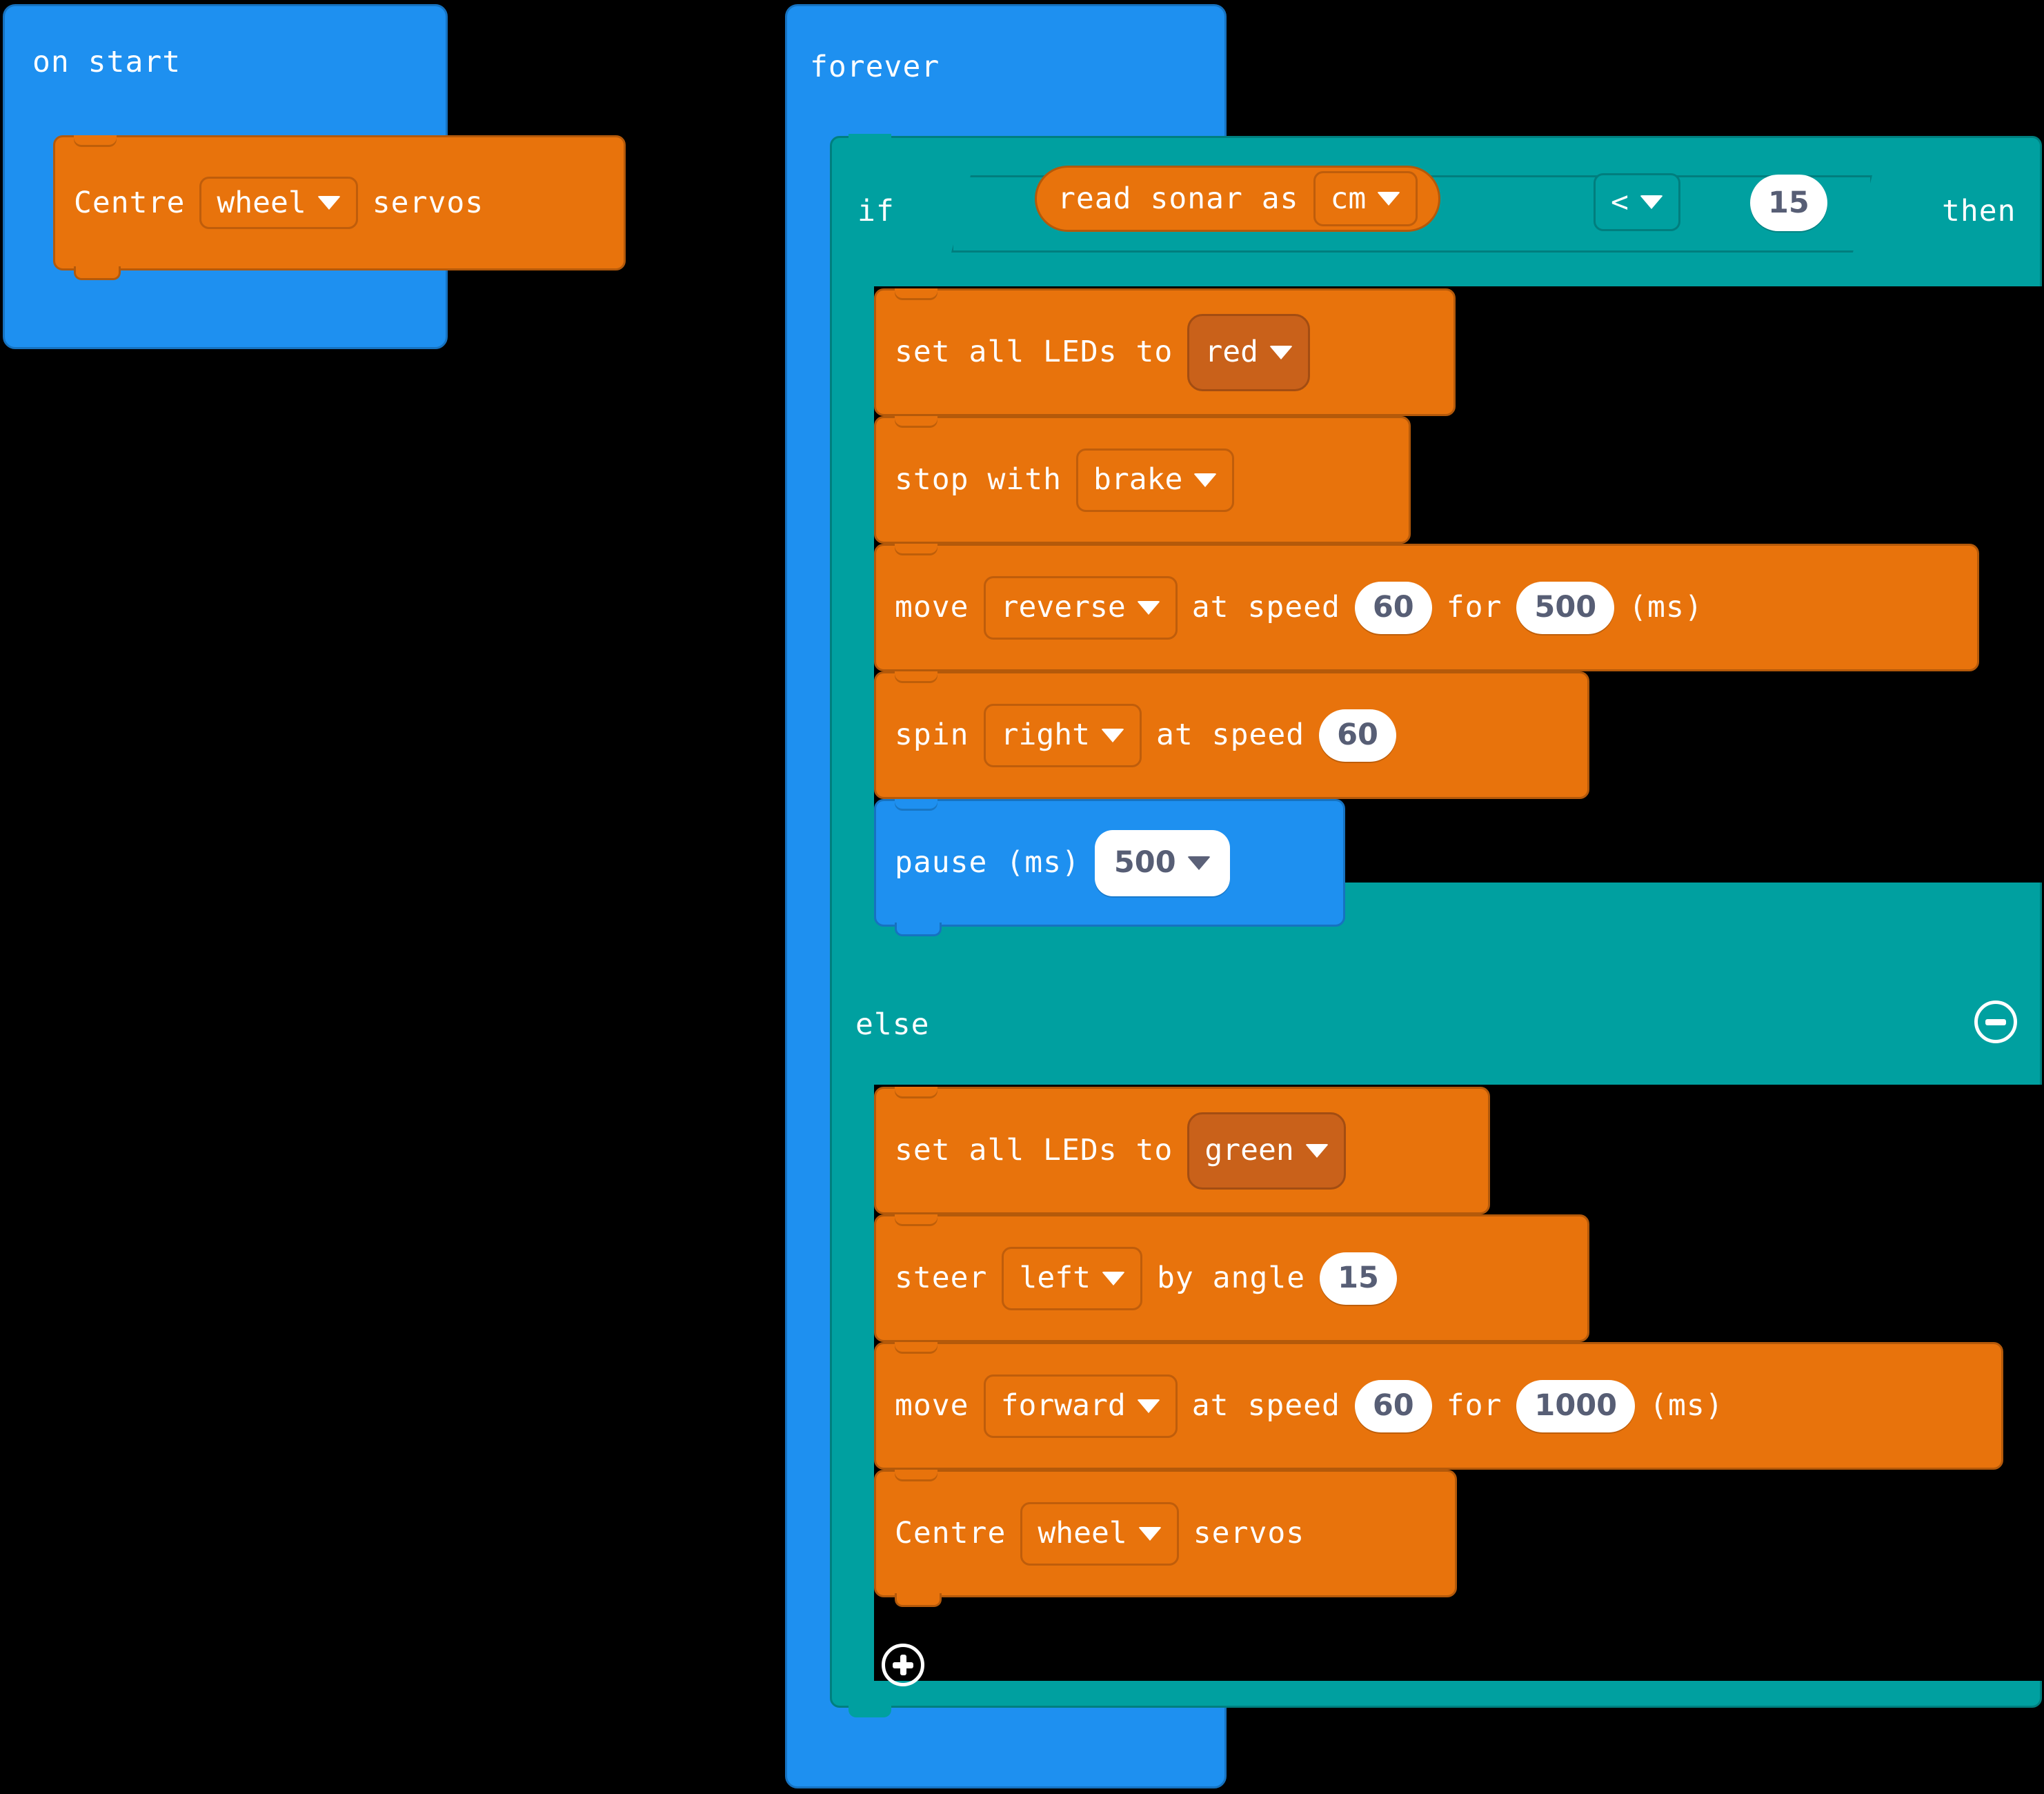 The height and width of the screenshot is (1794, 2044). Describe the element at coordinates (1055, 1278) in the screenshot. I see `steer-direction-value: left` at that location.